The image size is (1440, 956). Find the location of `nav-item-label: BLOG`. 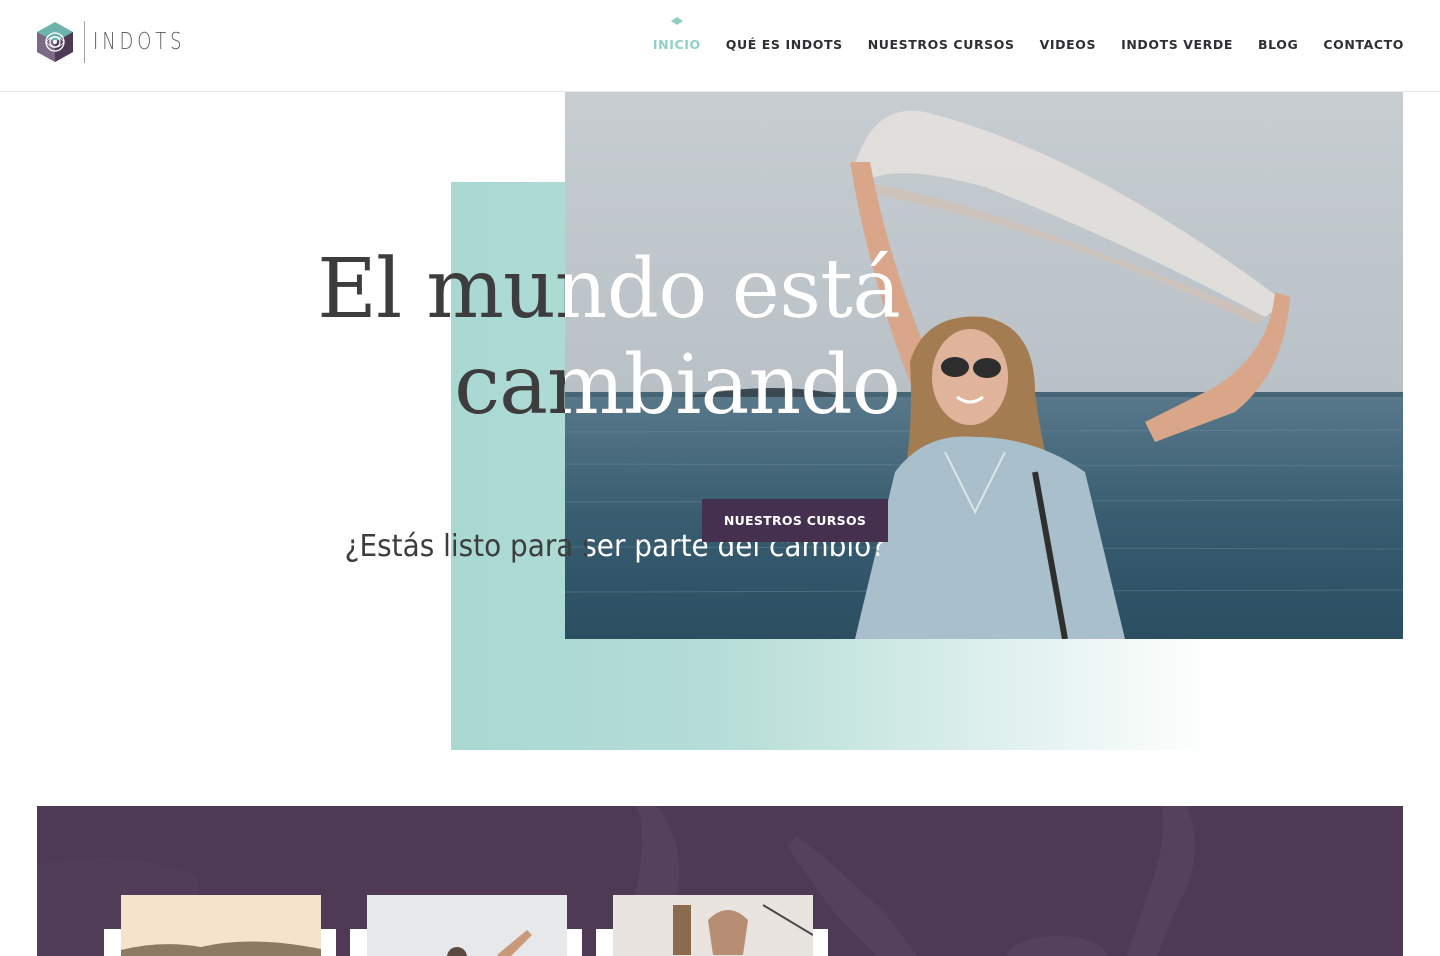

nav-item-label: BLOG is located at coordinates (1278, 44).